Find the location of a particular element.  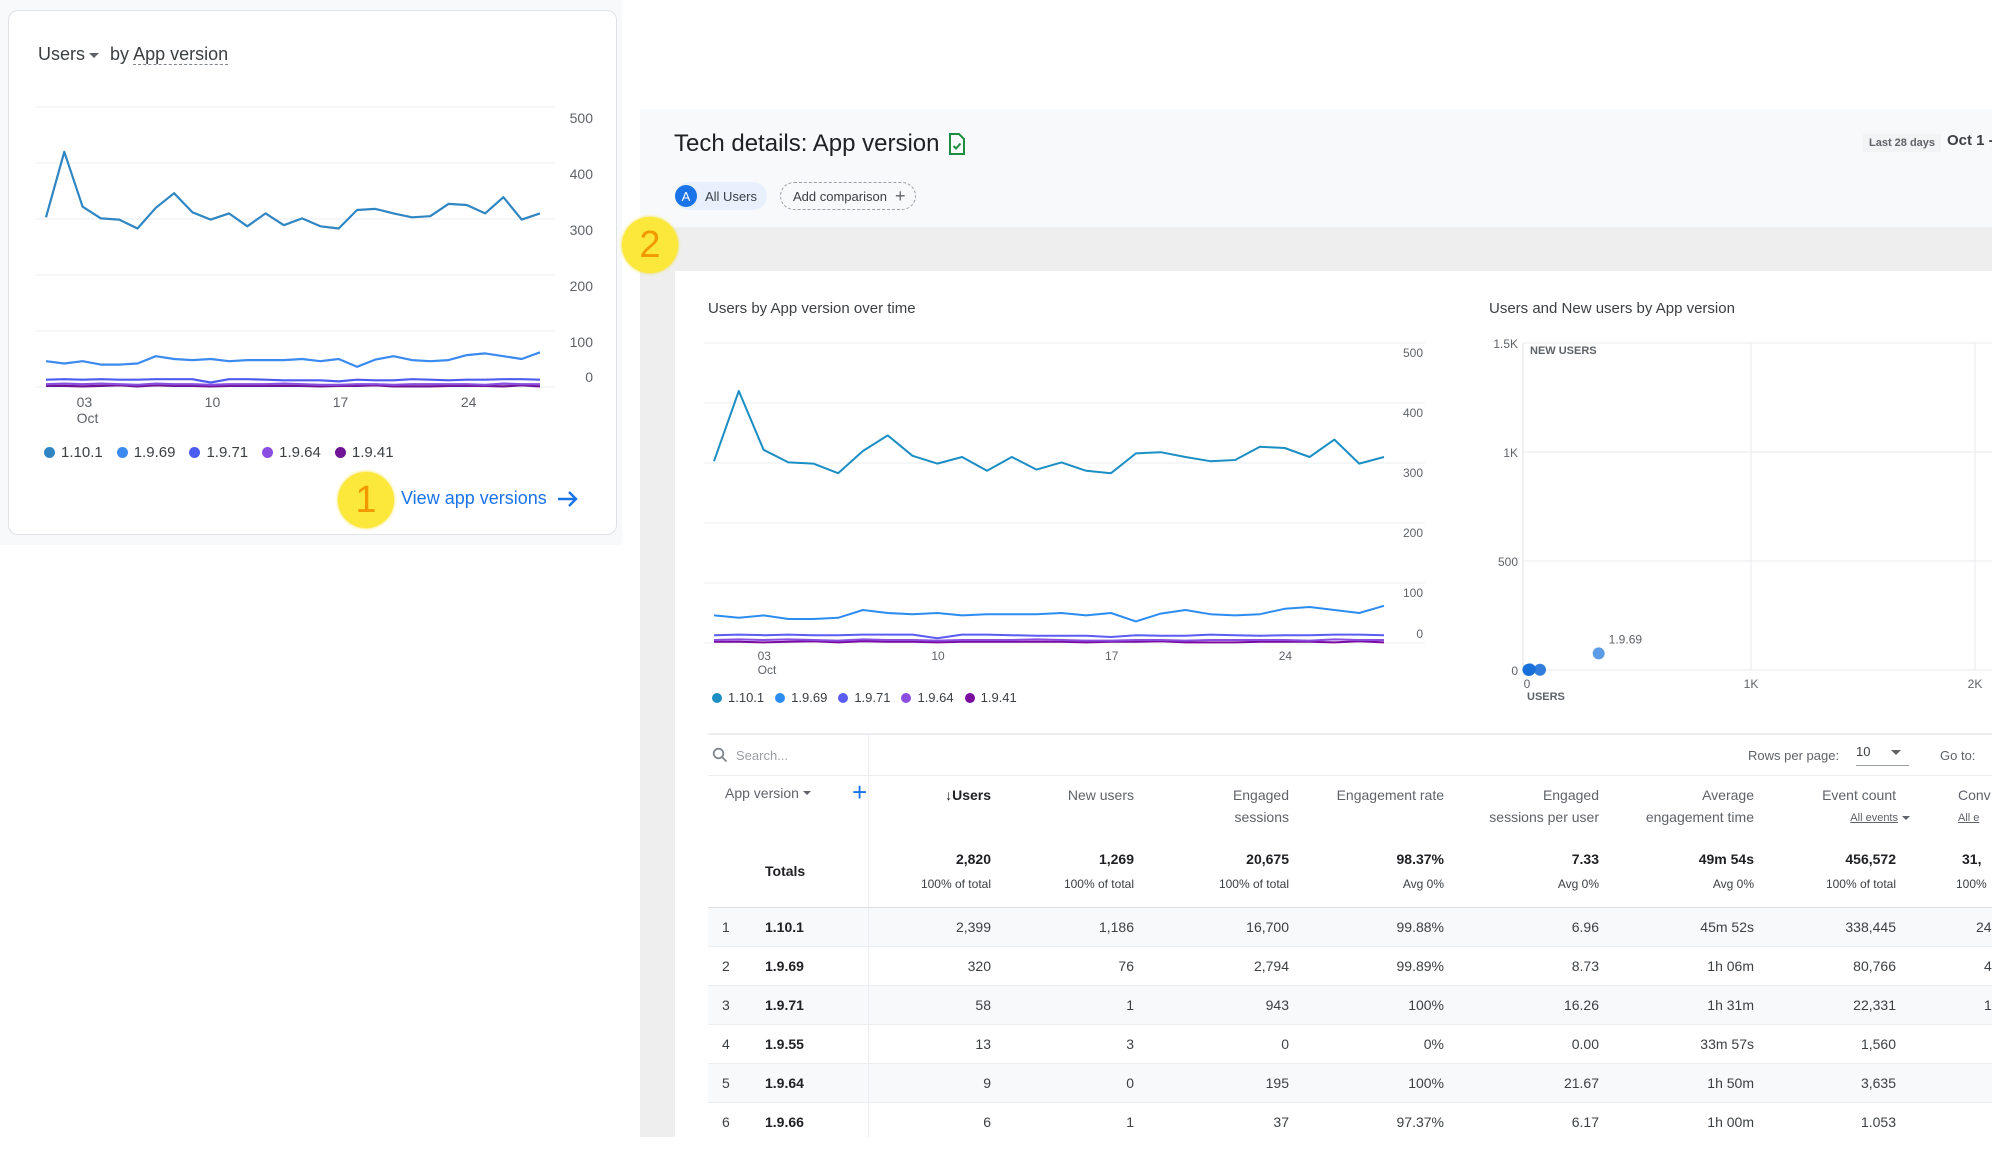

row-metric-value: 6.96 is located at coordinates (1585, 927).